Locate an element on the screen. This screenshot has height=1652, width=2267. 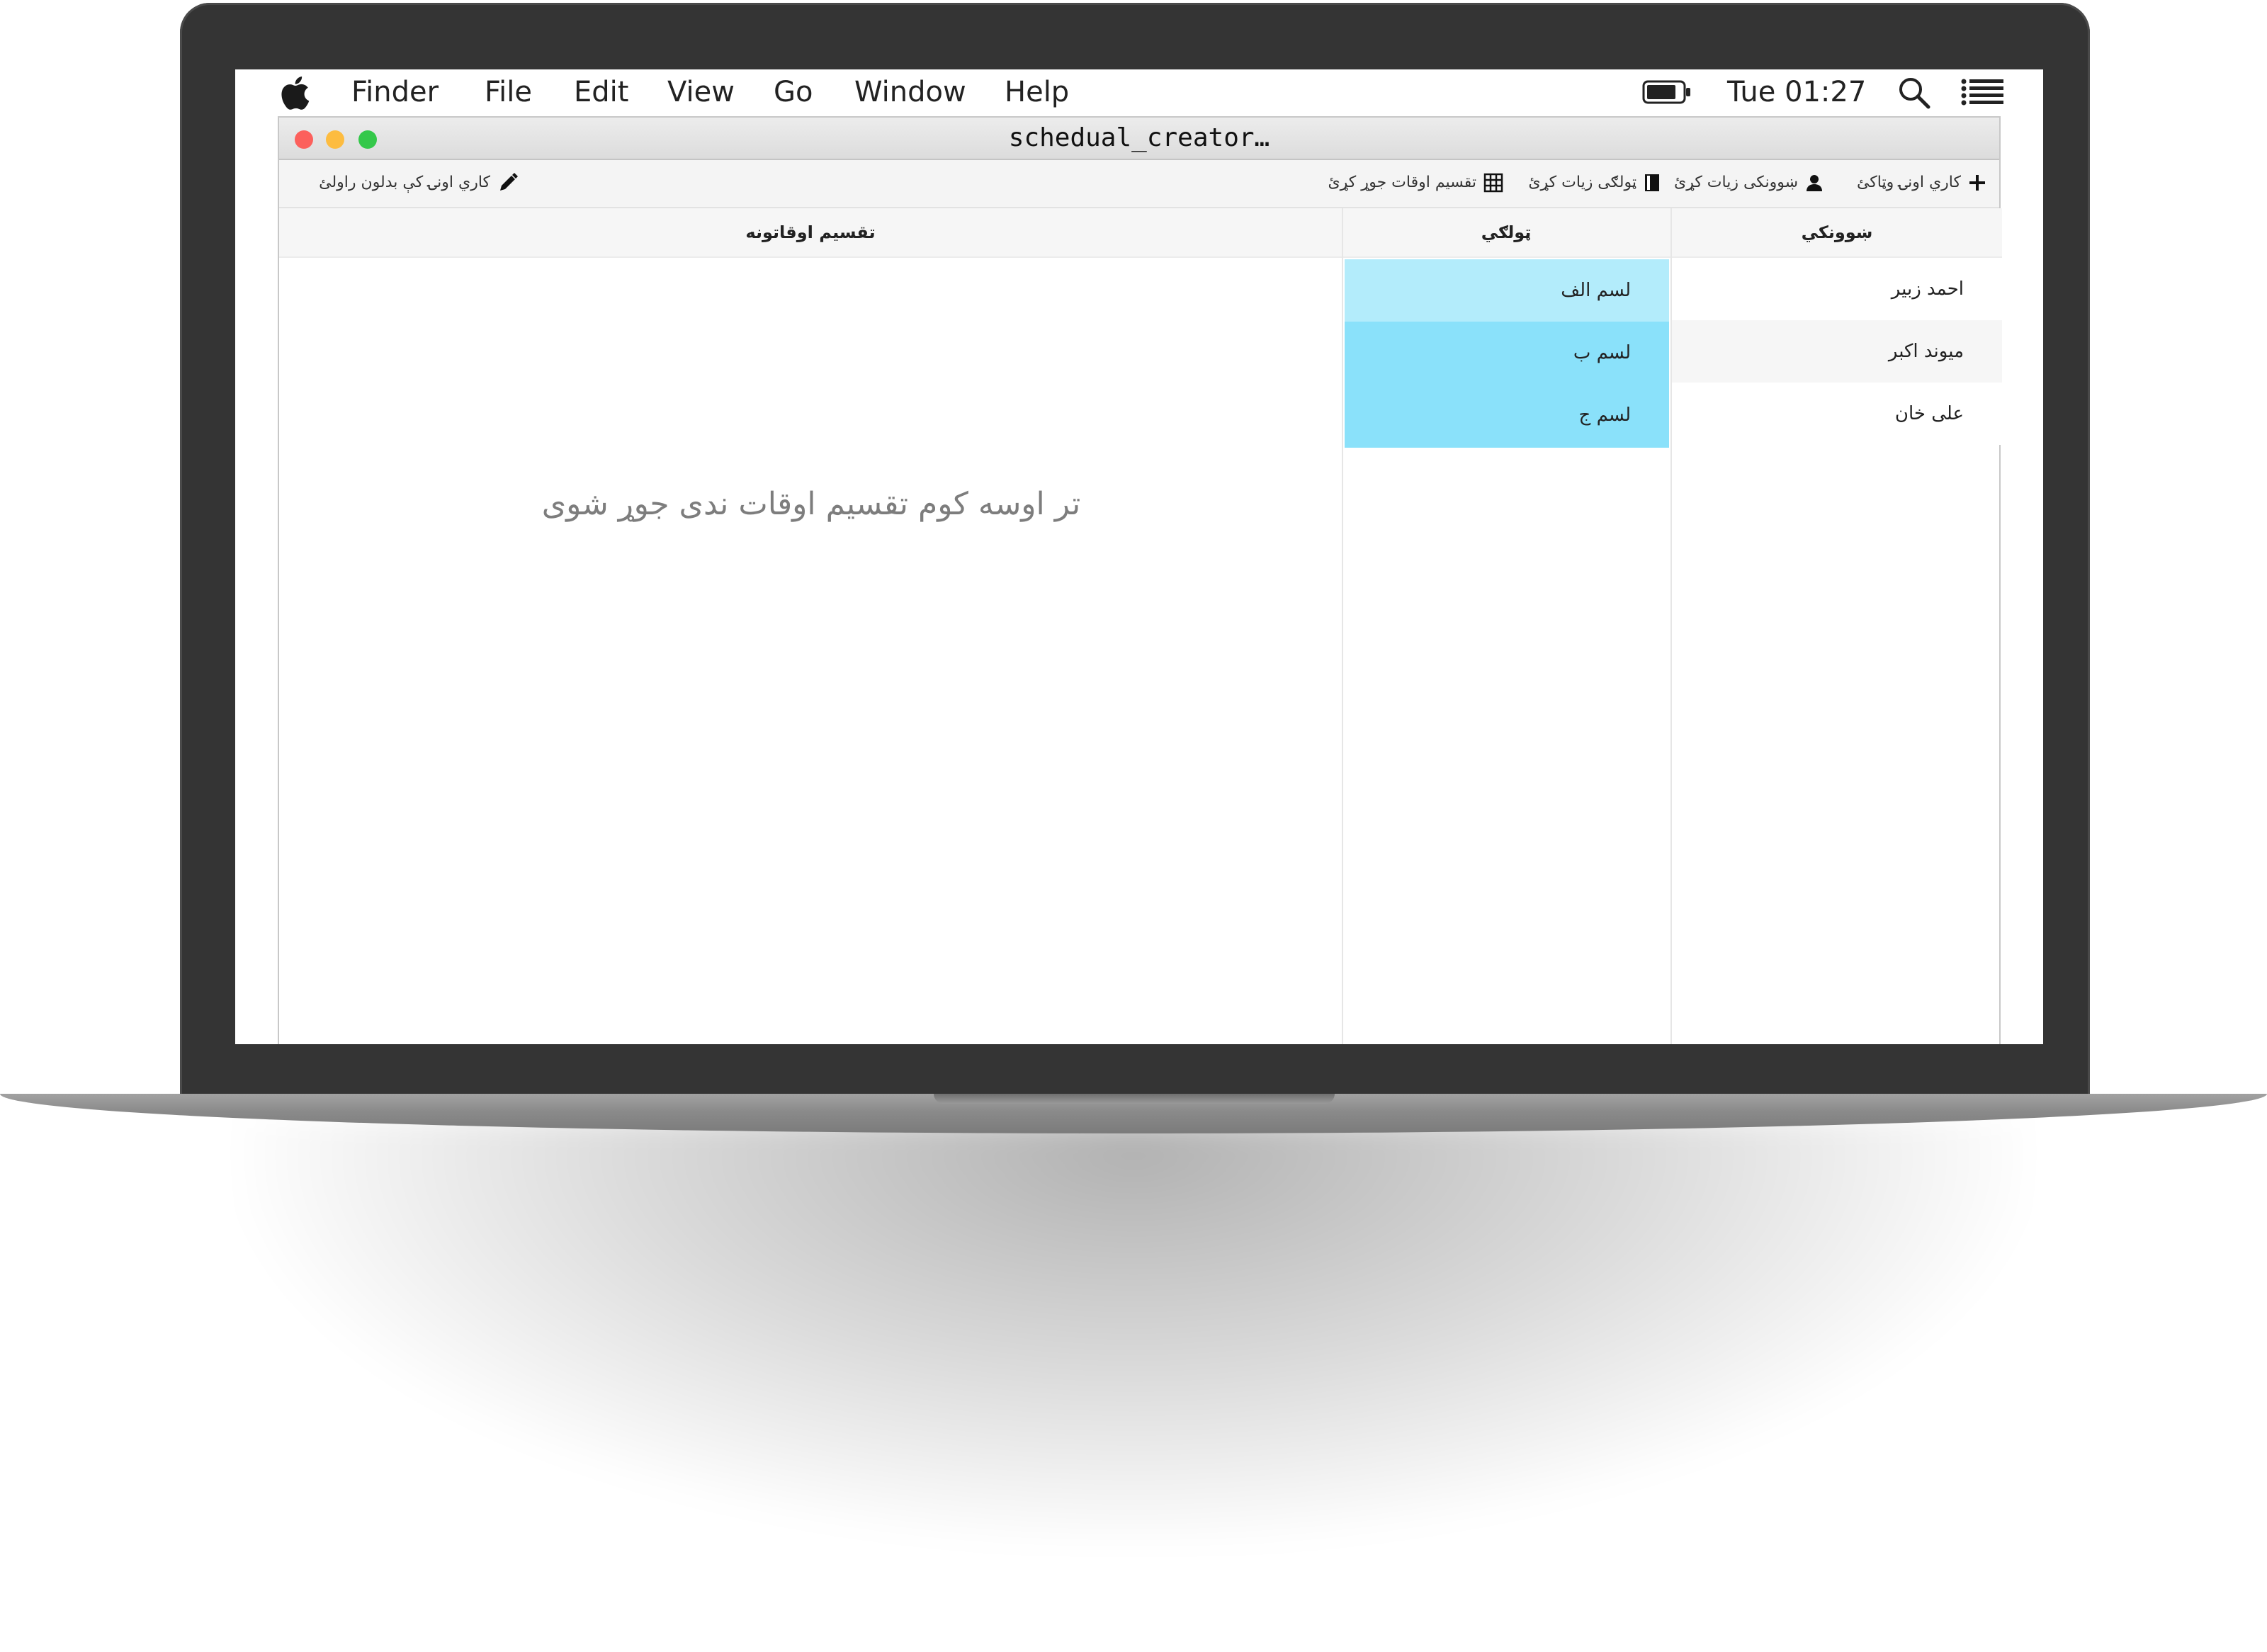
add-teacher-button: ښوونکی زیات کړئ is located at coordinates (1749, 183).